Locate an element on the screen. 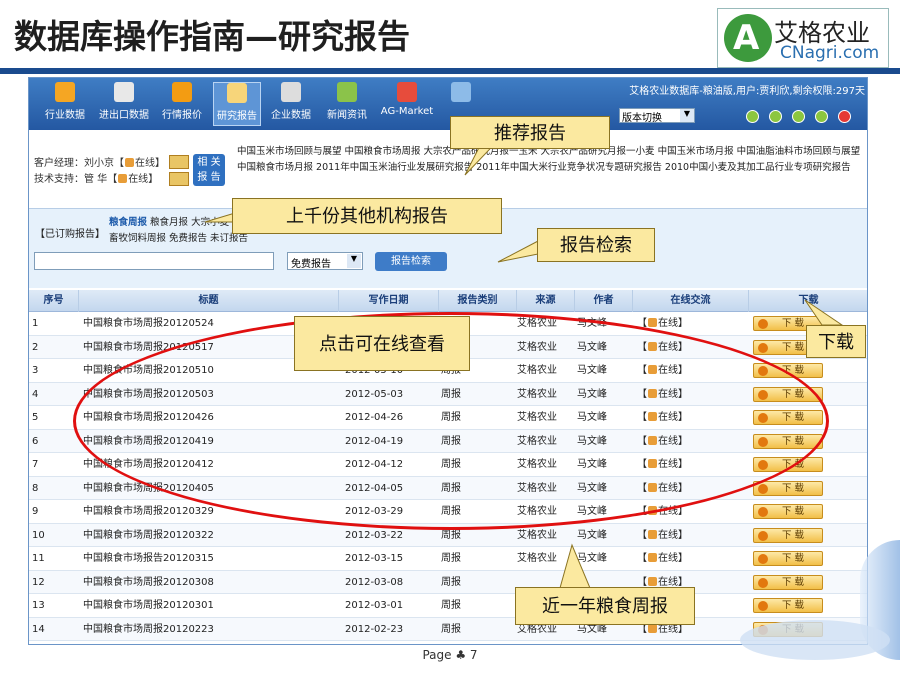 The image size is (900, 675). support-status: 在线 is located at coordinates (138, 179).